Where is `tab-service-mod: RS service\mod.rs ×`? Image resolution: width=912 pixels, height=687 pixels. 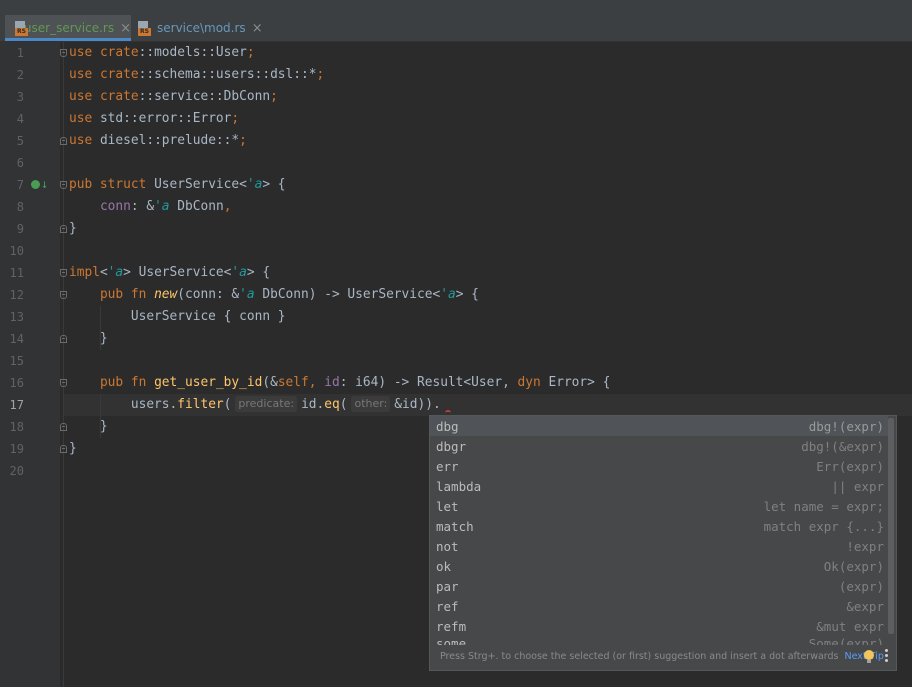
tab-service-mod: RS service\mod.rs × is located at coordinates (198, 28).